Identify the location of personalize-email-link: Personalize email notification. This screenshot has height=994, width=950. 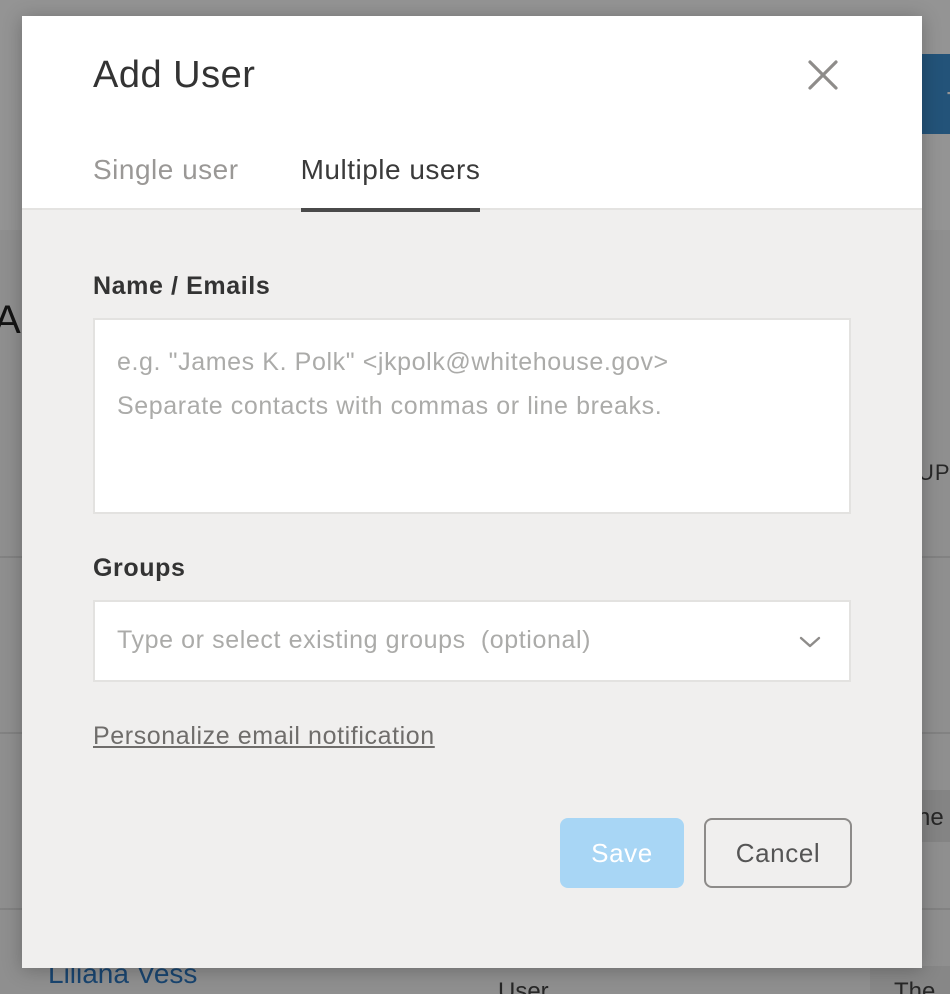
(264, 736).